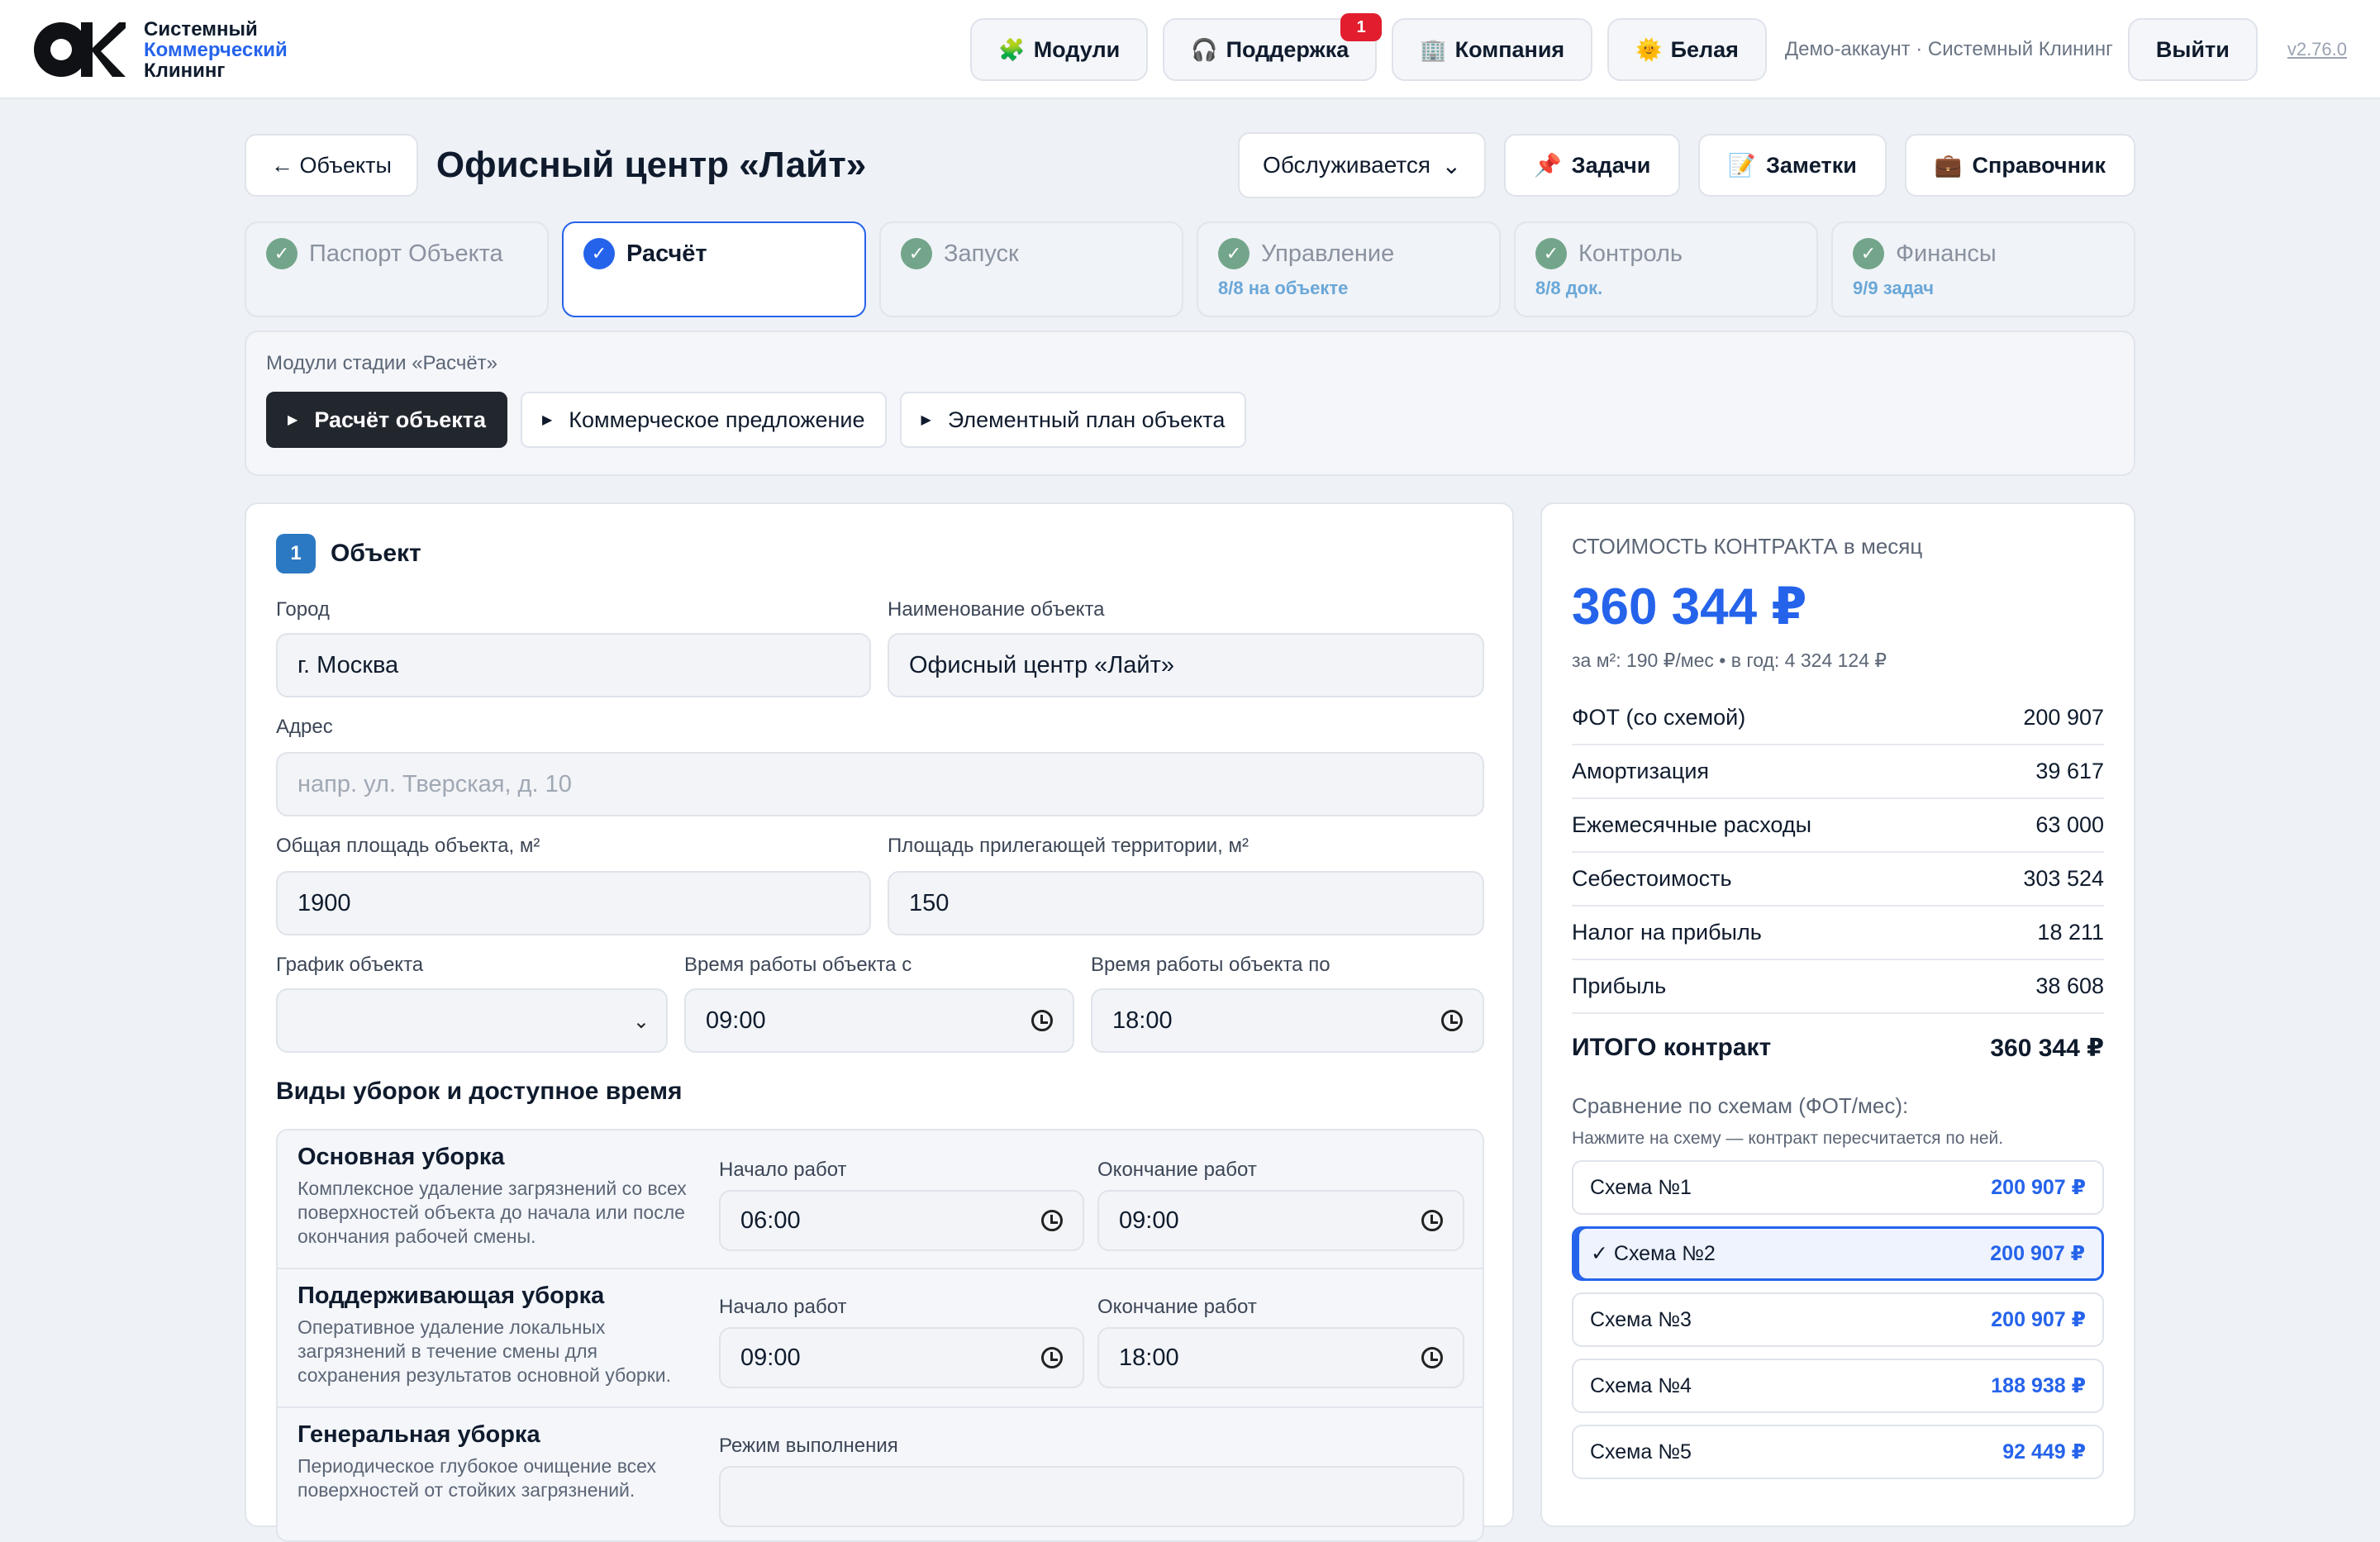 The image size is (2380, 1542). I want to click on end-label: Окончание работ, so click(1177, 1307).